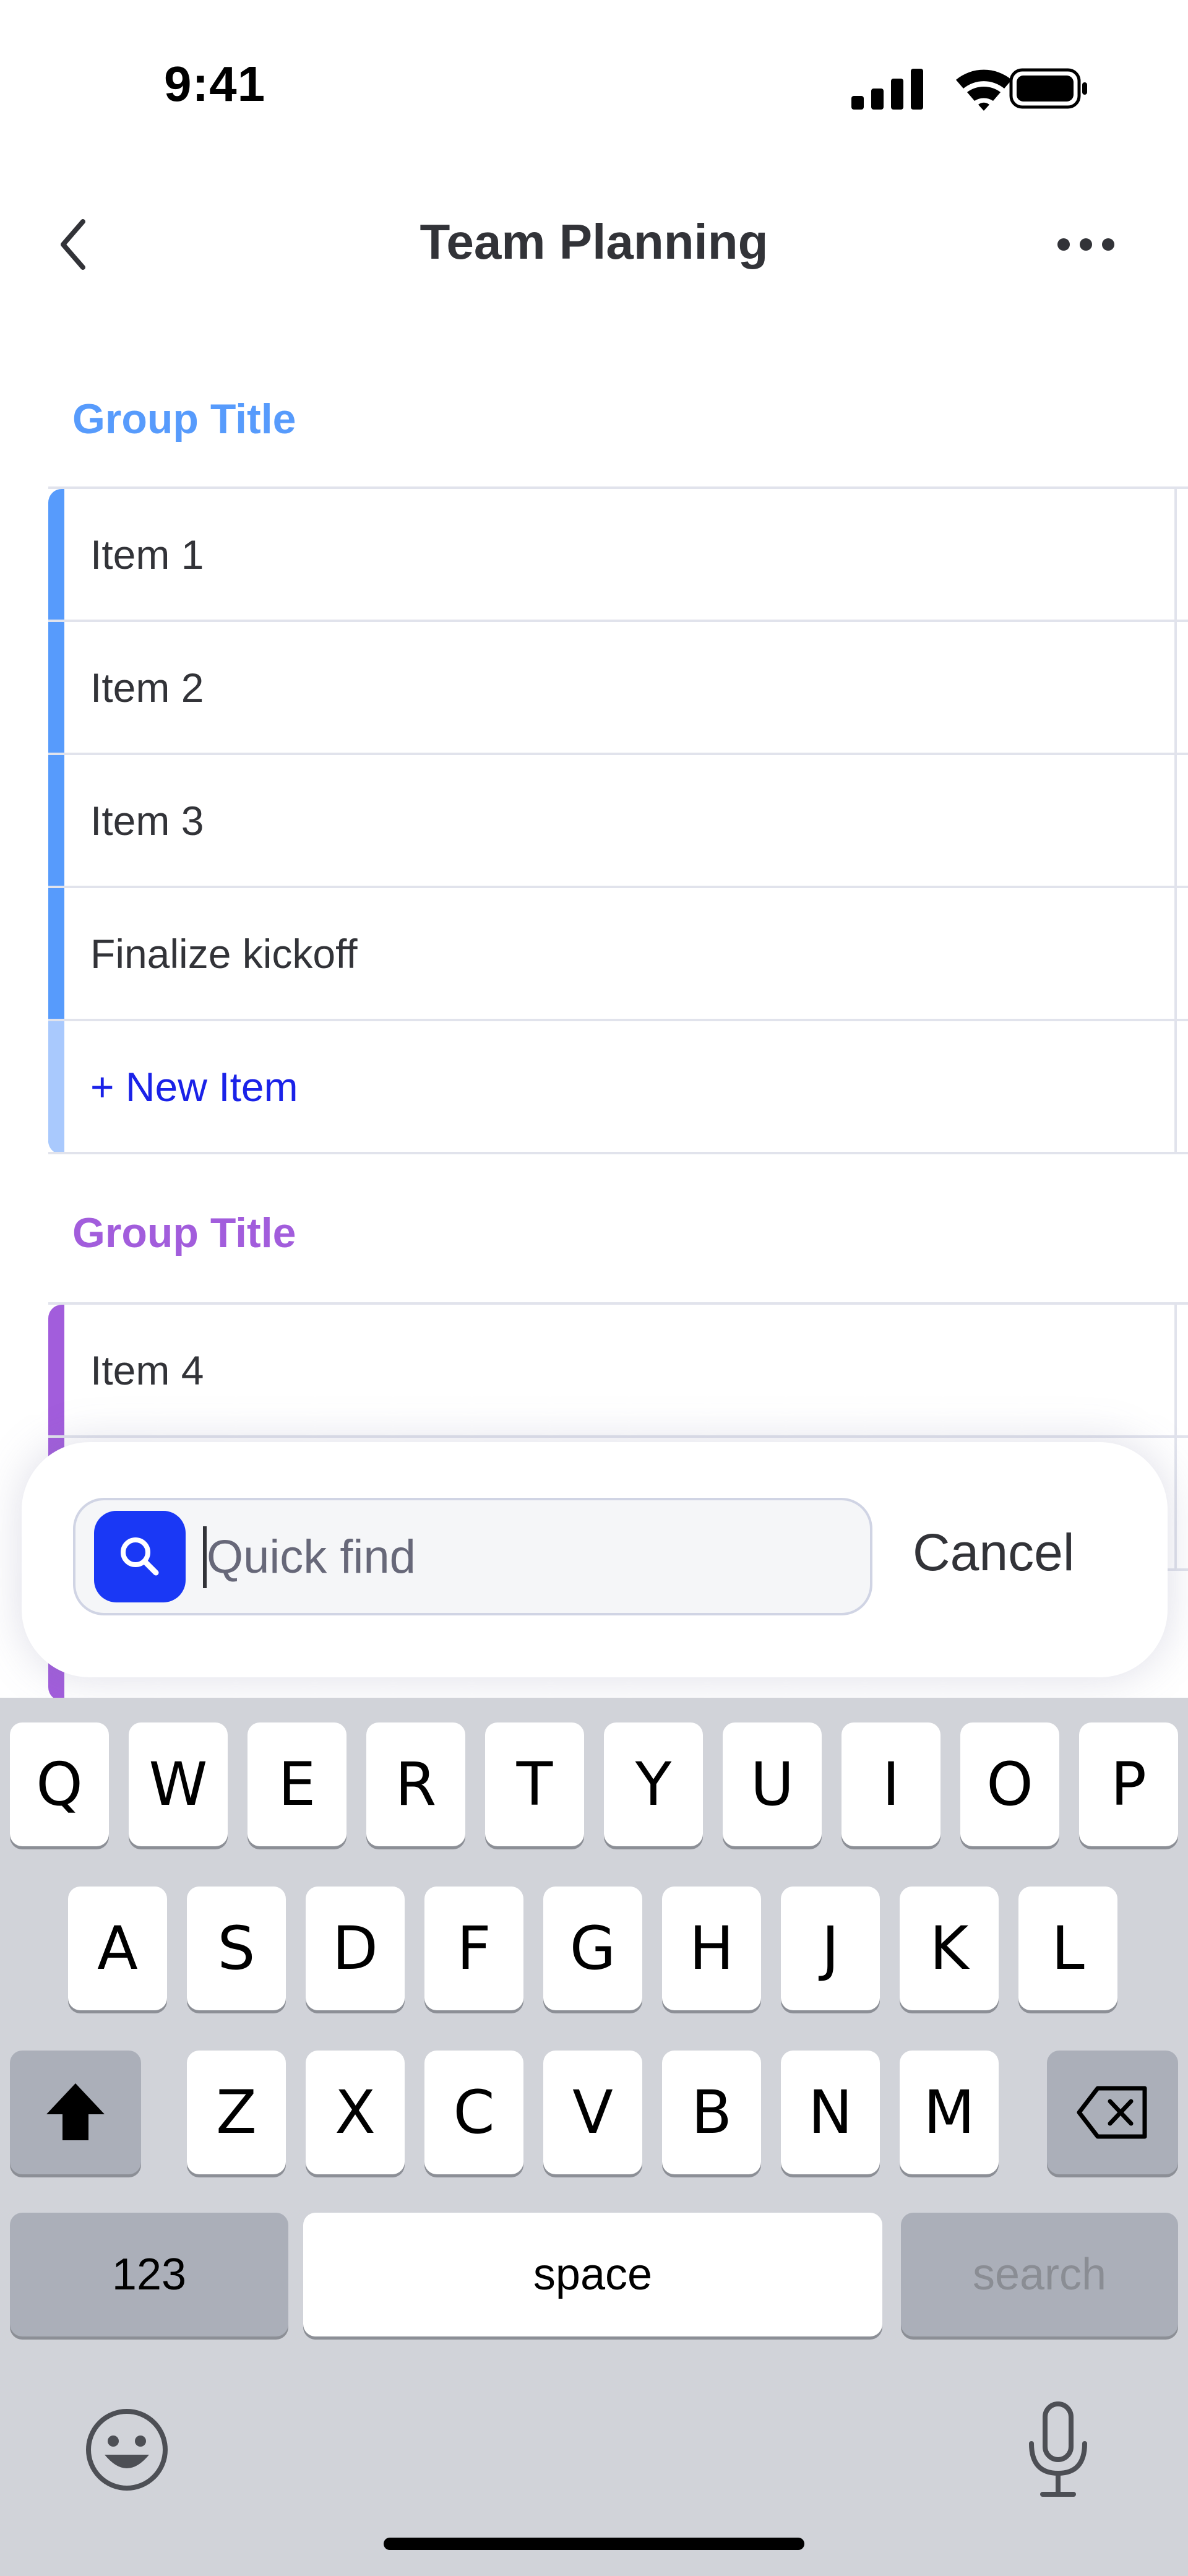 This screenshot has height=2576, width=1188. What do you see at coordinates (618, 1371) in the screenshot?
I see `list-item: Item 4` at bounding box center [618, 1371].